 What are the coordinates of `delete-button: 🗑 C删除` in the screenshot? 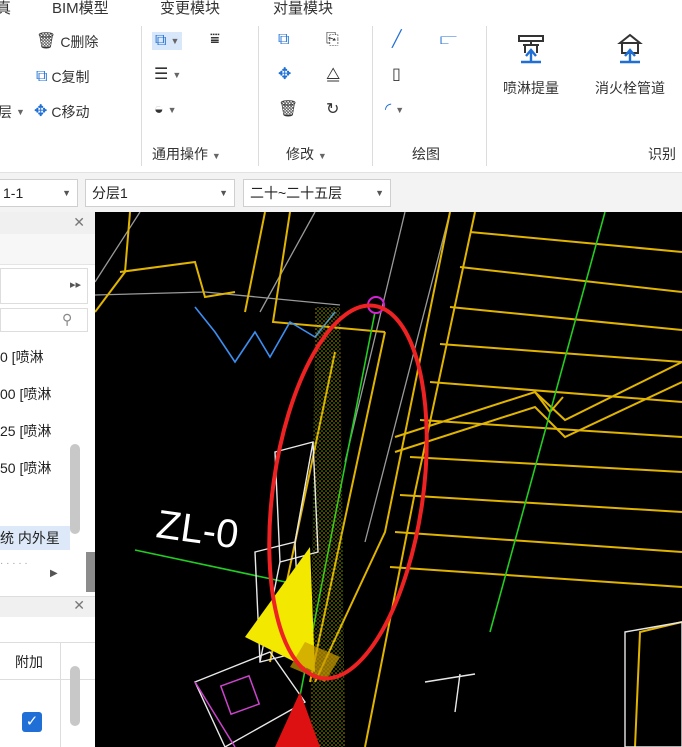 It's located at (67, 42).